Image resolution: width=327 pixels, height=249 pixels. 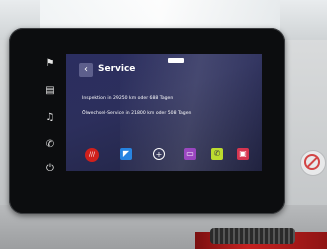 What do you see at coordinates (50, 91) in the screenshot?
I see `car-settings-icon: ▤` at bounding box center [50, 91].